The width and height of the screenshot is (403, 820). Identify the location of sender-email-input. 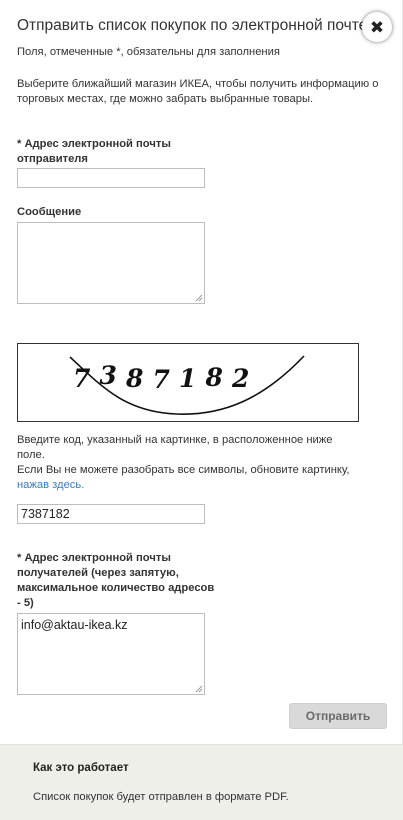
(111, 178).